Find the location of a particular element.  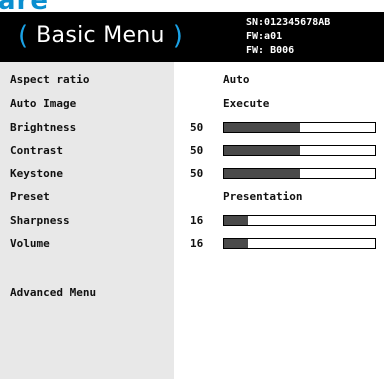

menu-row-contrast: Contrast 50 is located at coordinates (192, 151).